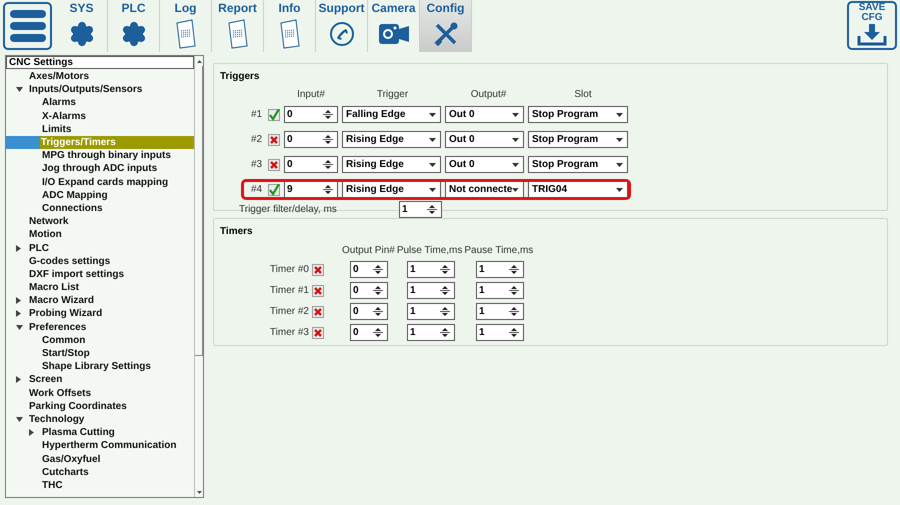 The image size is (900, 505). I want to click on tree-item: Preferences, so click(57, 327).